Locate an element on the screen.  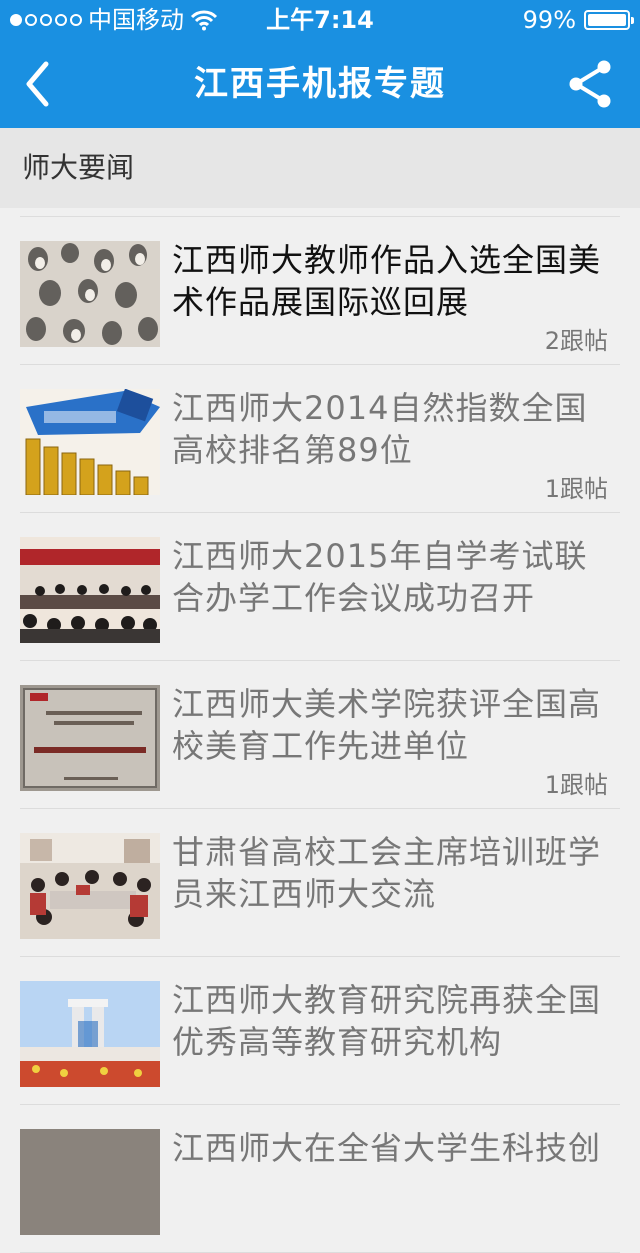
list-item: 江西师大2014自然指数全国高校排名第89位 1跟帖 is located at coordinates (320, 439).